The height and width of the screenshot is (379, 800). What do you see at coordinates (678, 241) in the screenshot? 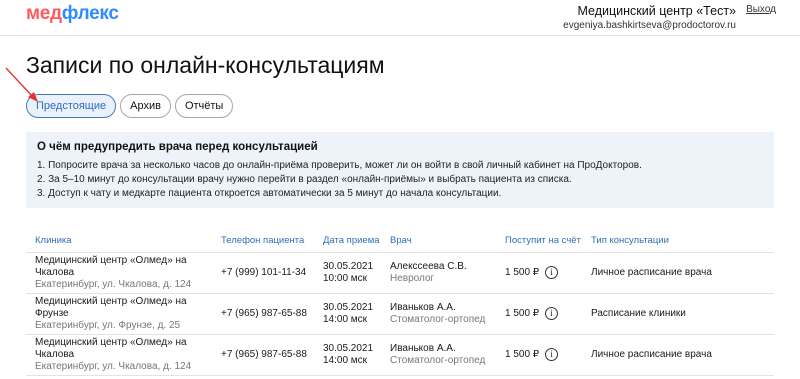
I see `column-header-type: Тип консультации` at bounding box center [678, 241].